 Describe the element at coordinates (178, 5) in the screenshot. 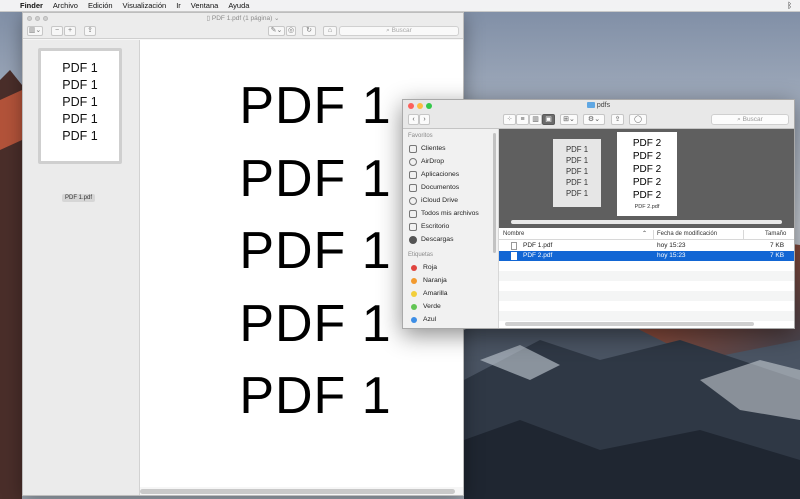

I see `menu-ir: Ir` at that location.